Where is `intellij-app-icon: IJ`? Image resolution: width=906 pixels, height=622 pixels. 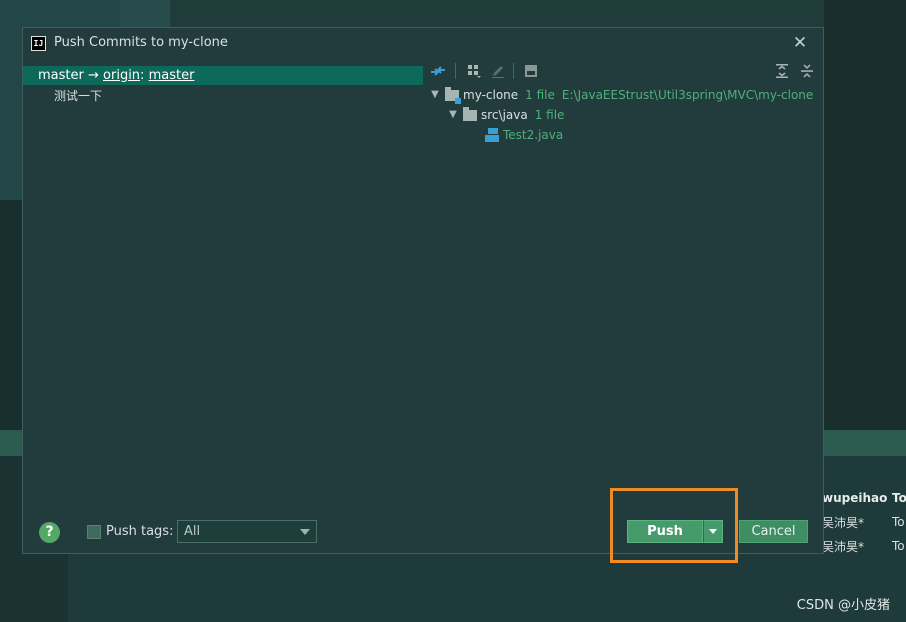
intellij-app-icon: IJ is located at coordinates (38, 43).